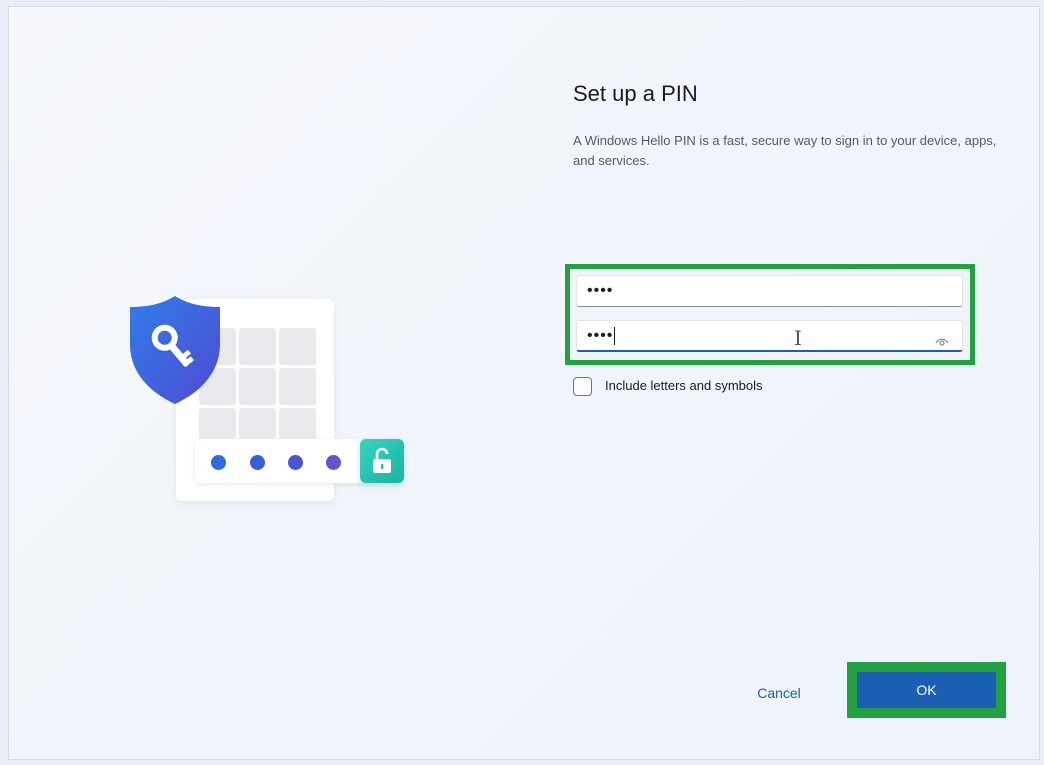  I want to click on ibeam-cursor-icon: I, so click(798, 338).